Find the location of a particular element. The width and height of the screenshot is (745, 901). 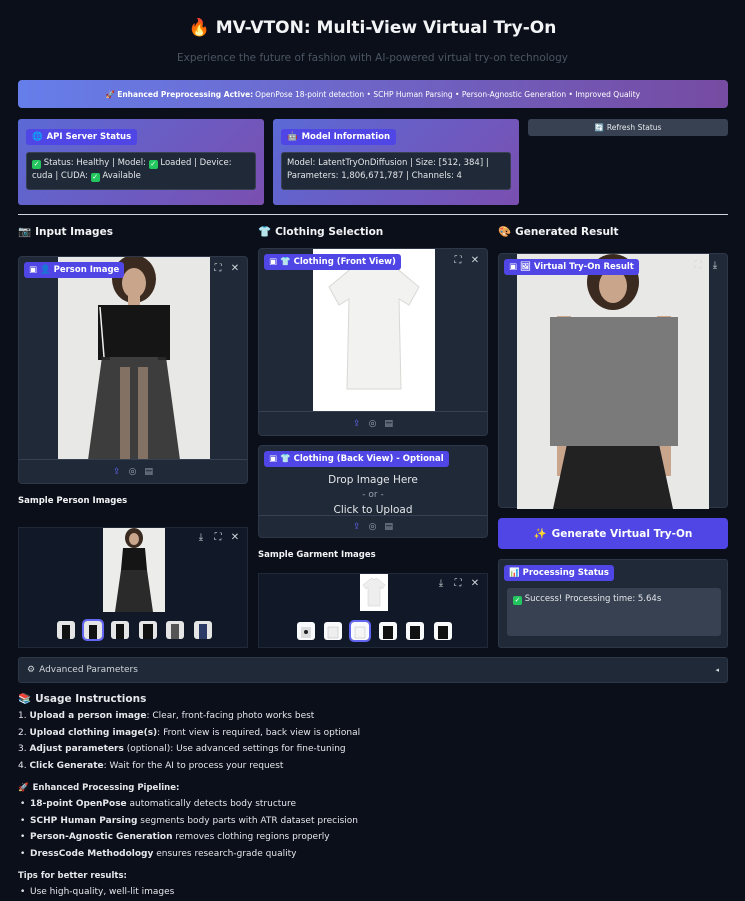

advanced-parameters-accordion: ⚙ Advanced Parameters ◂ is located at coordinates (373, 670).